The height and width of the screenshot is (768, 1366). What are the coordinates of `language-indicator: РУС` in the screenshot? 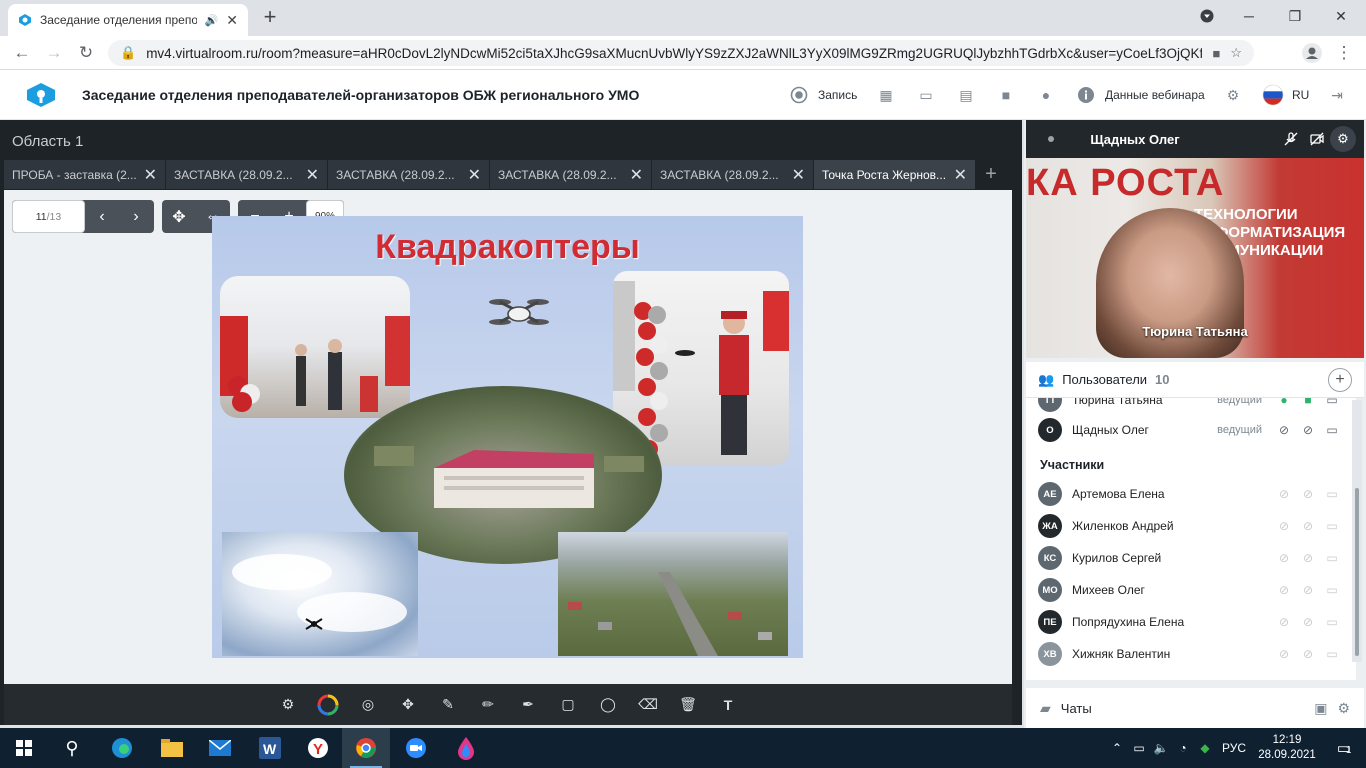 It's located at (1234, 748).